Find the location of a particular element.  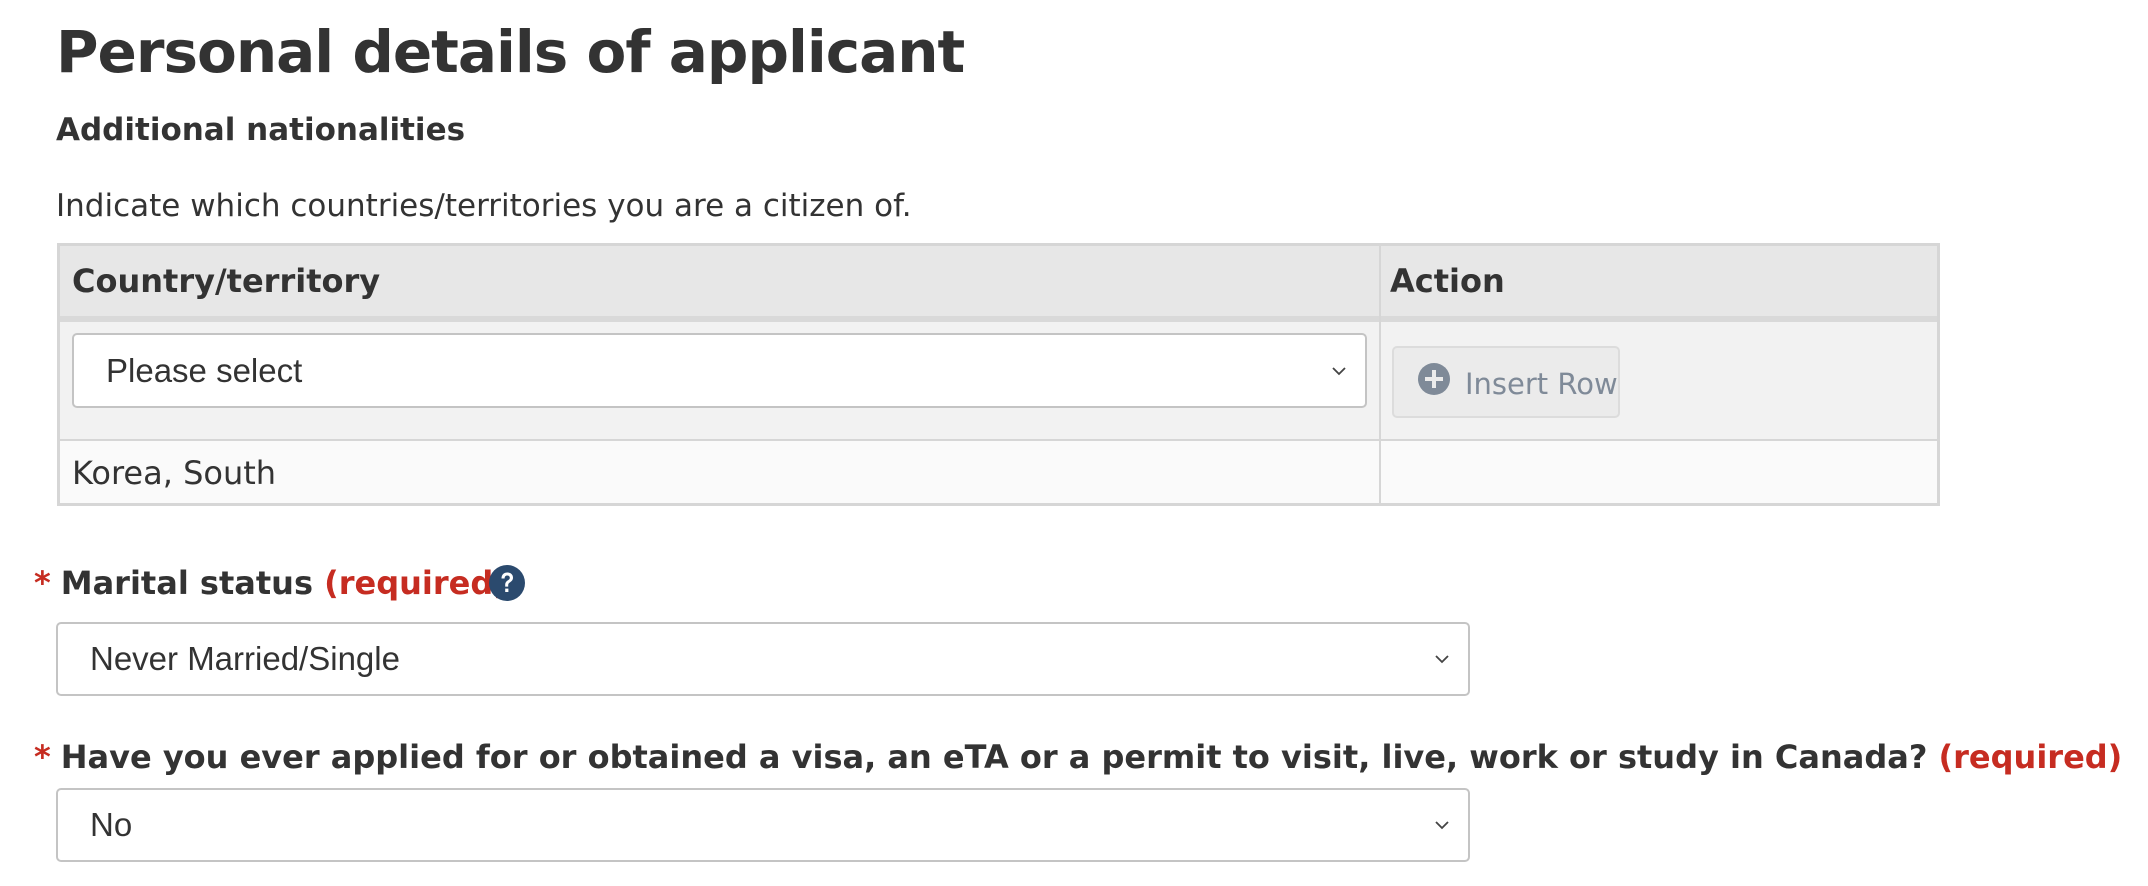

previous-application-value: No is located at coordinates (111, 824).